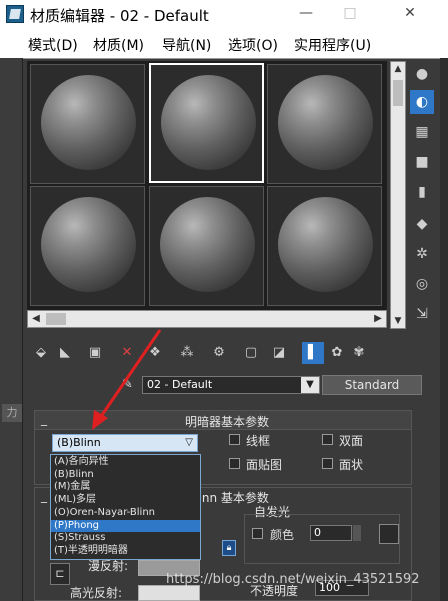 This screenshot has width=448, height=601. What do you see at coordinates (331, 533) in the screenshot?
I see `self-illum-value-spinner: 0` at bounding box center [331, 533].